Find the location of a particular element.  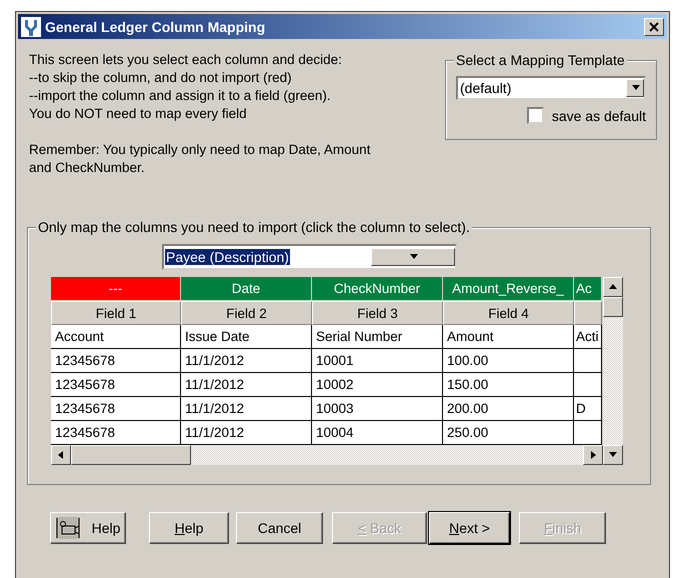

mapping-header: Amount_Reverse_ is located at coordinates (508, 289).